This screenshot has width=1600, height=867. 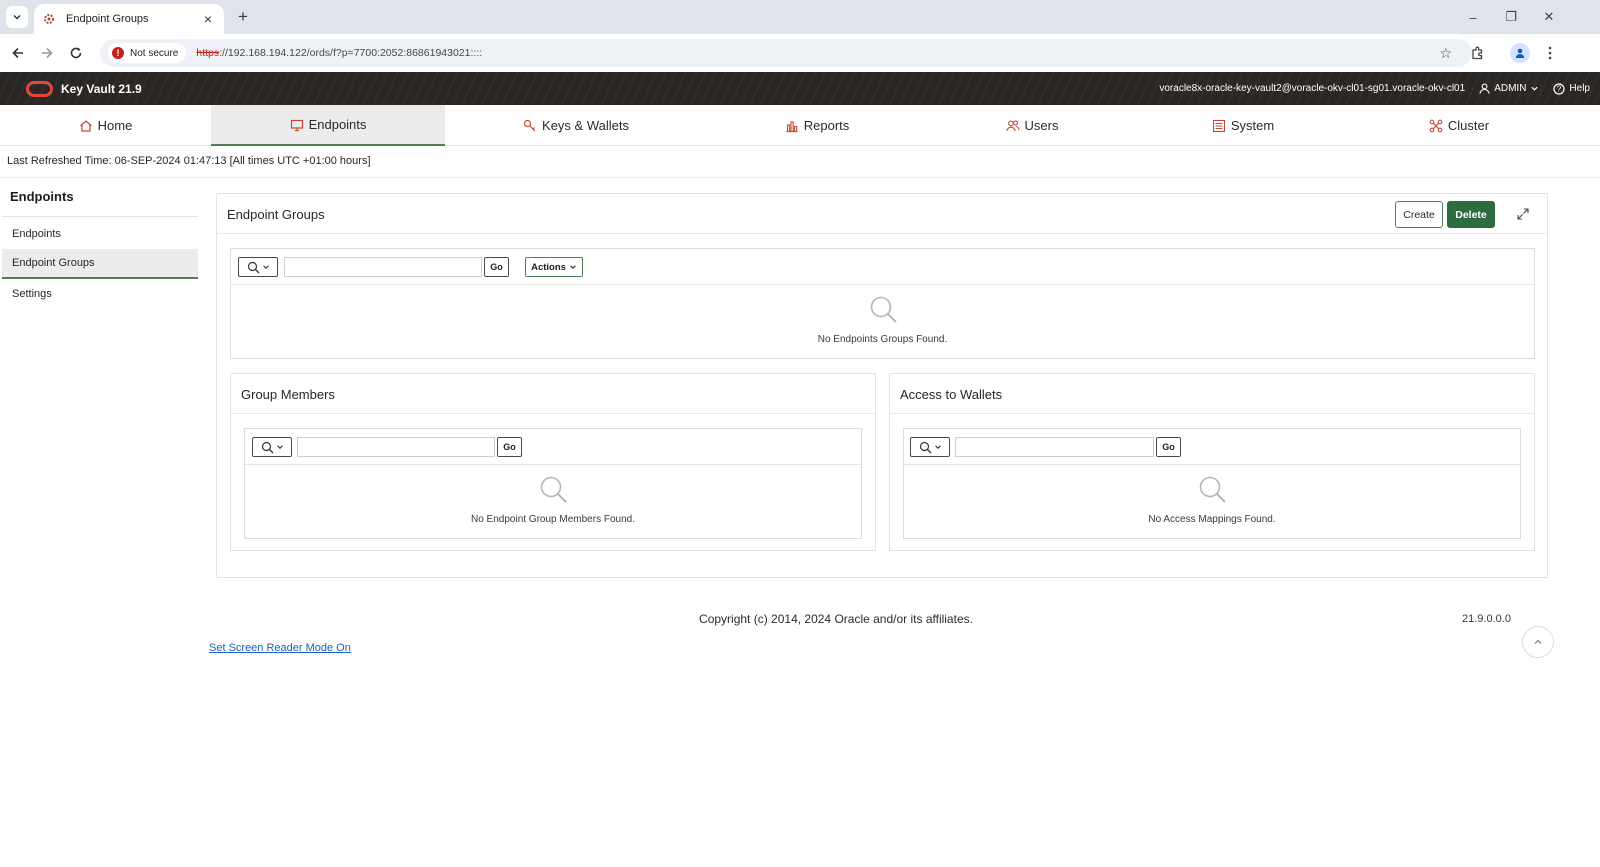 What do you see at coordinates (1477, 53) in the screenshot?
I see `extensions-icon` at bounding box center [1477, 53].